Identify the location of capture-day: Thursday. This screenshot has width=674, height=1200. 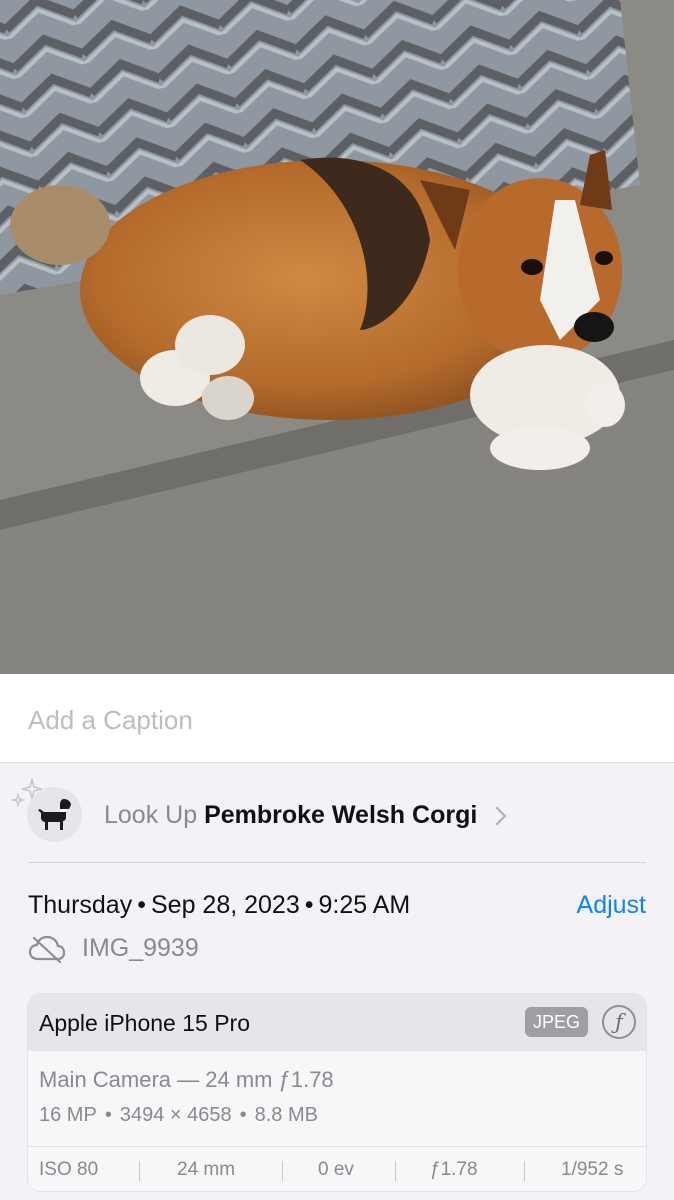
(80, 905).